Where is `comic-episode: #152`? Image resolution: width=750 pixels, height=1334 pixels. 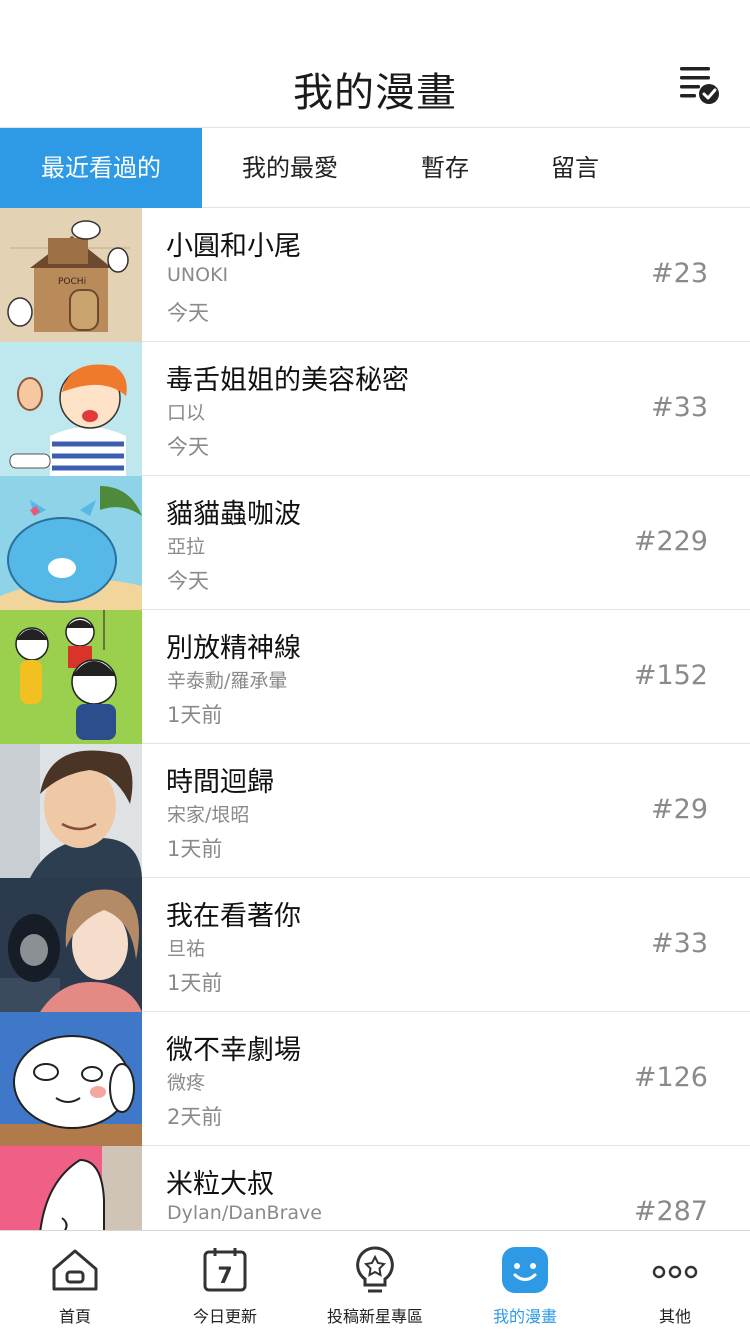
comic-episode: #152 is located at coordinates (670, 675).